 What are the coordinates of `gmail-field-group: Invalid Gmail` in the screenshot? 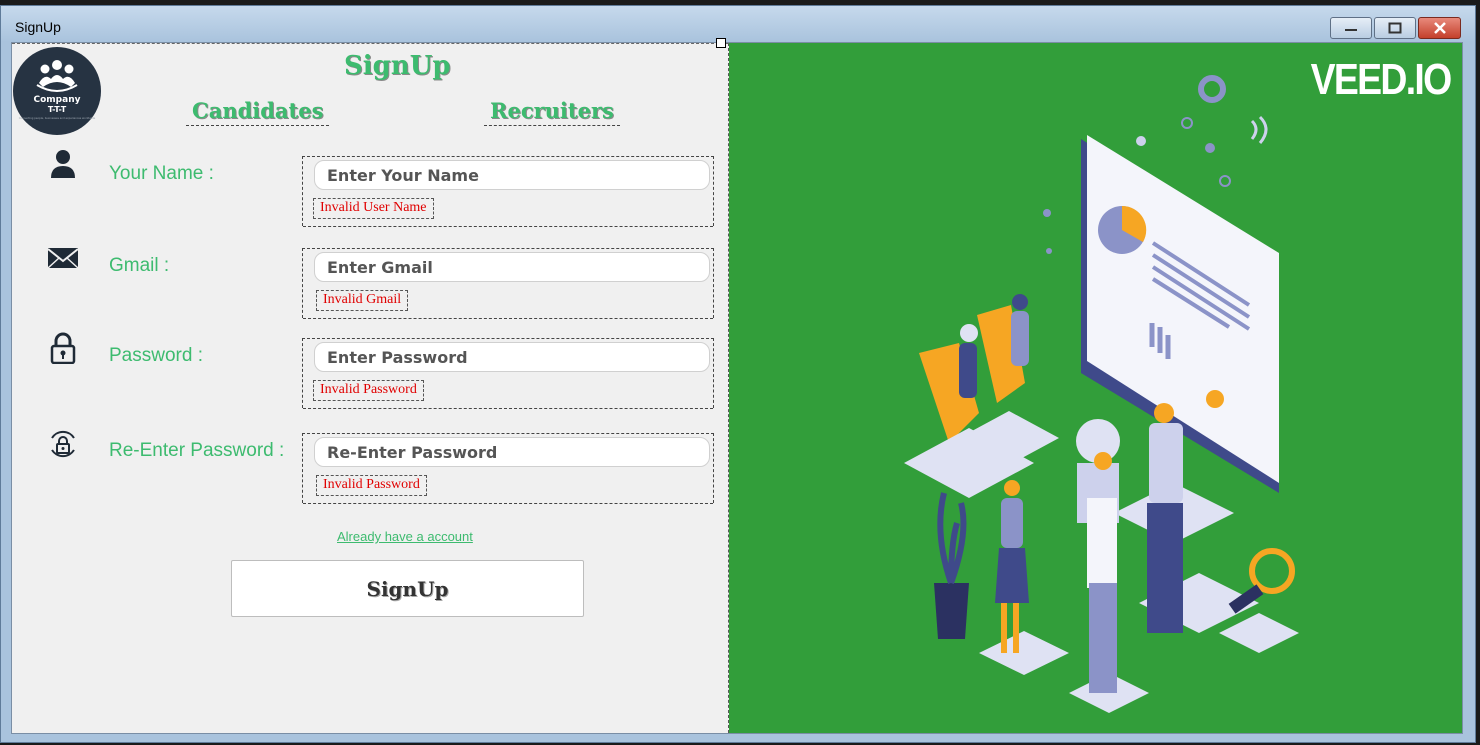 It's located at (508, 283).